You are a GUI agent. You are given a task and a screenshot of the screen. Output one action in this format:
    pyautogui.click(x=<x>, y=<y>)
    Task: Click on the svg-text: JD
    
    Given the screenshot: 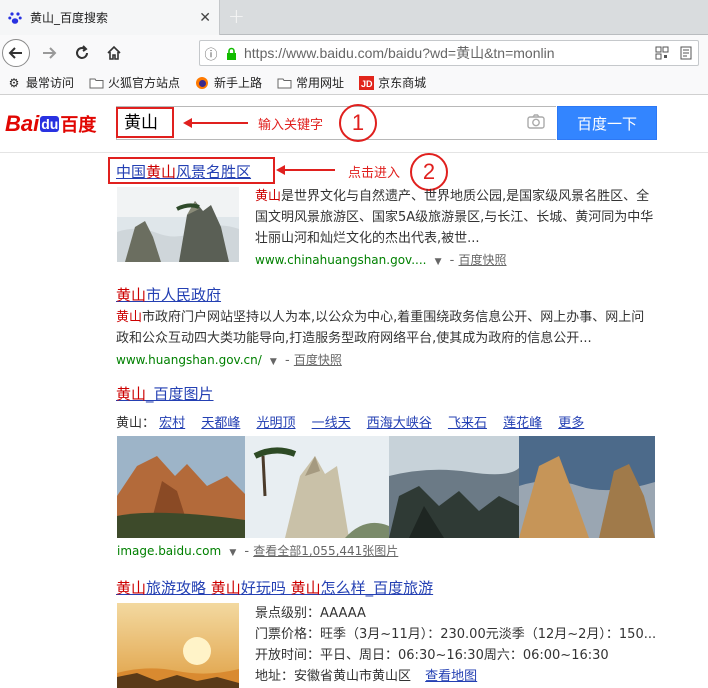 What is the action you would take?
    pyautogui.click(x=367, y=84)
    